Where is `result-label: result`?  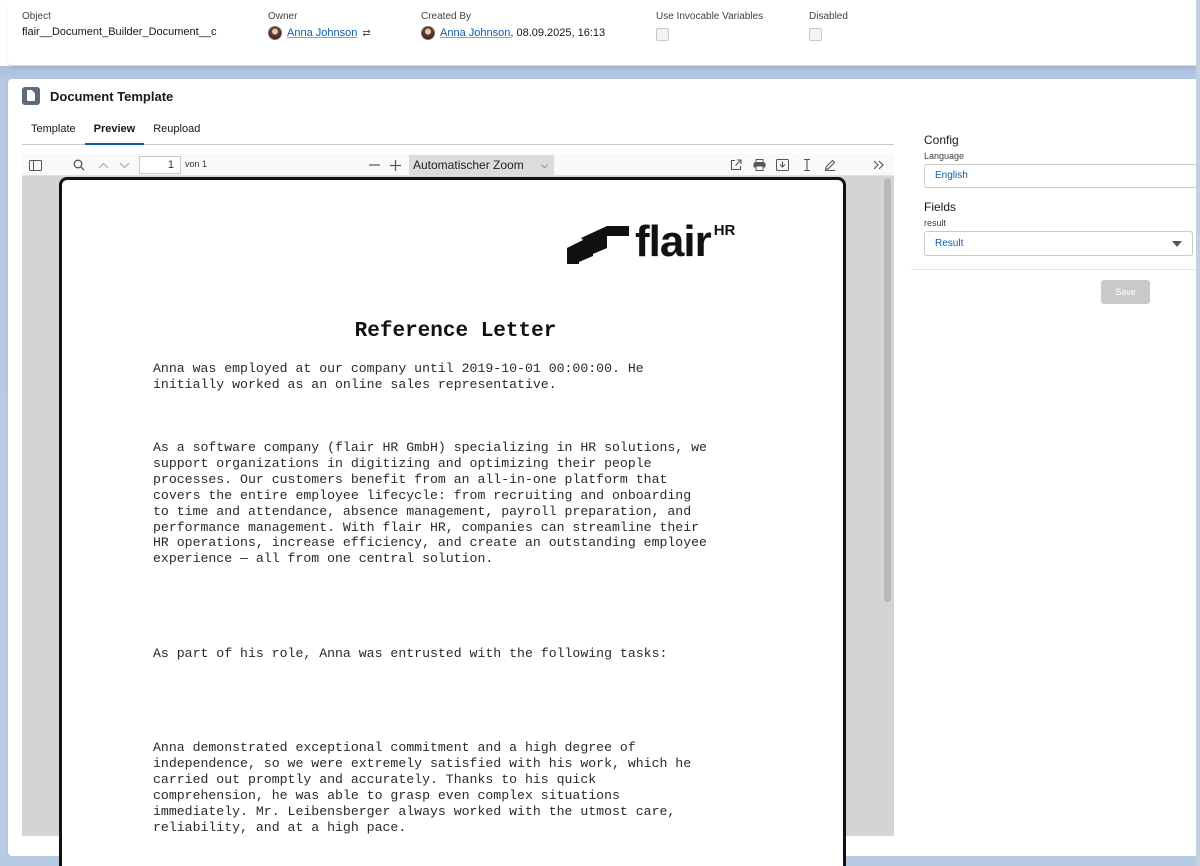 result-label: result is located at coordinates (935, 223).